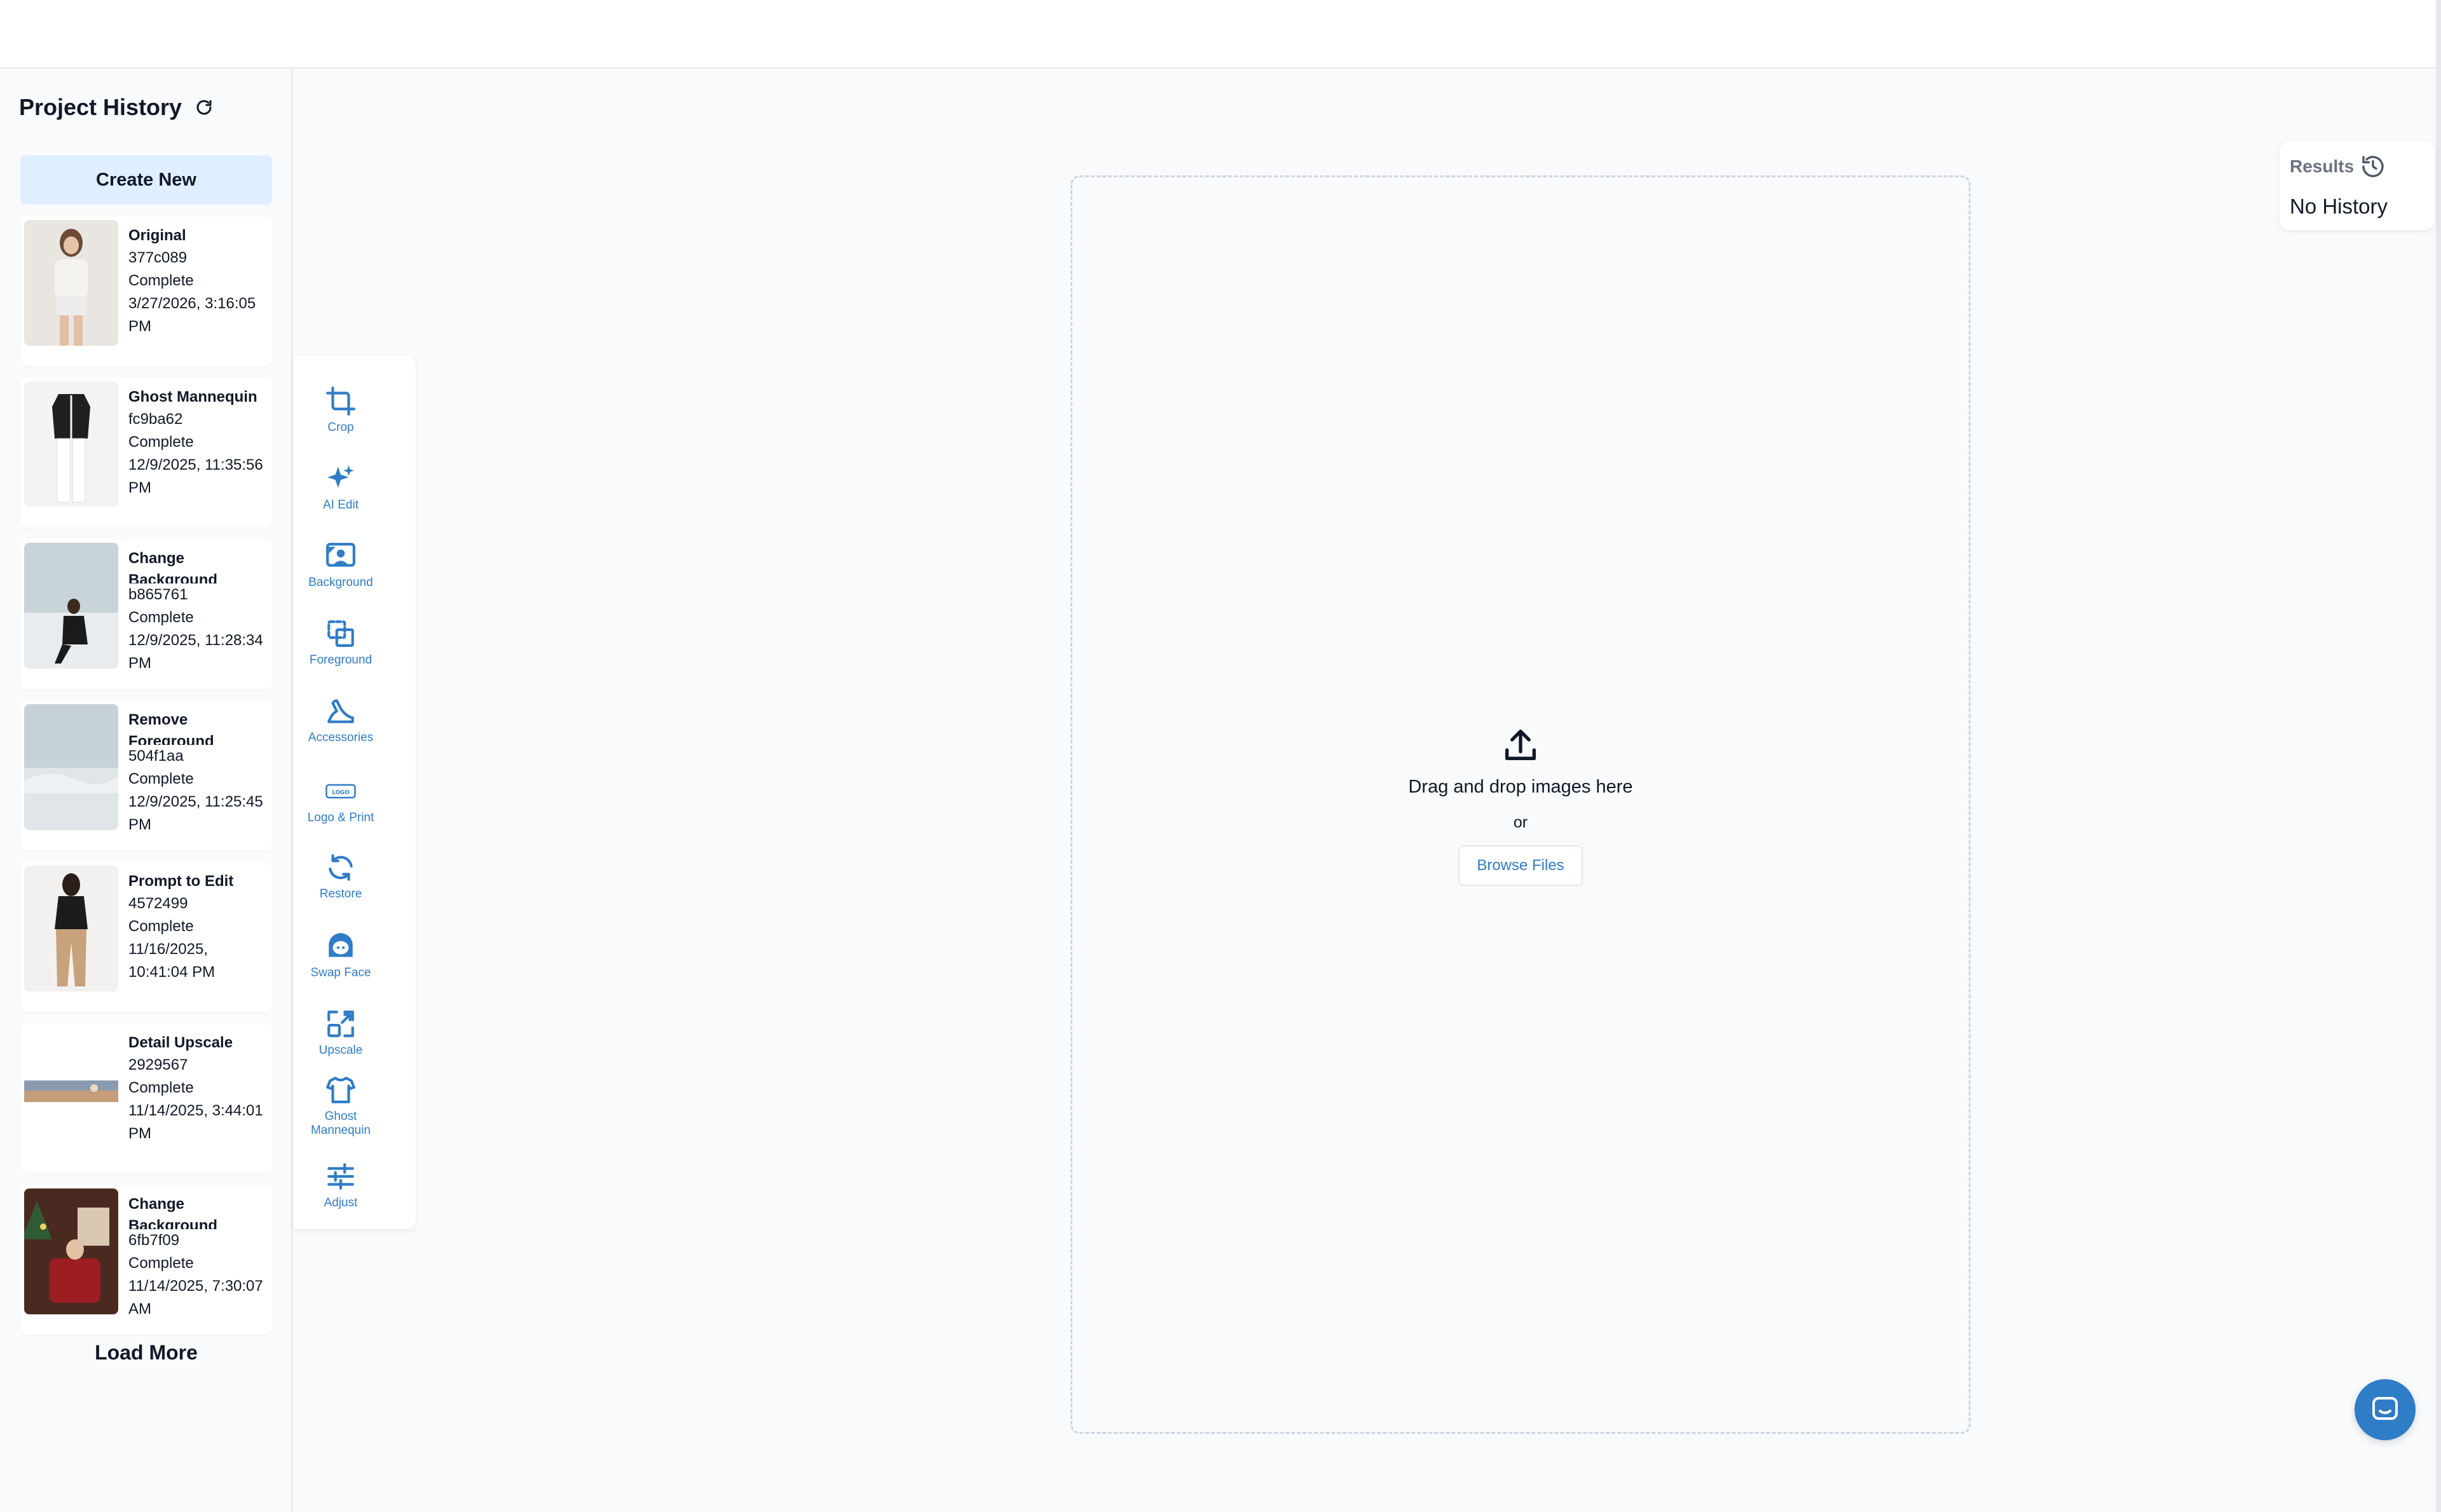  What do you see at coordinates (100, 107) in the screenshot?
I see `sidebar-title: Project History` at bounding box center [100, 107].